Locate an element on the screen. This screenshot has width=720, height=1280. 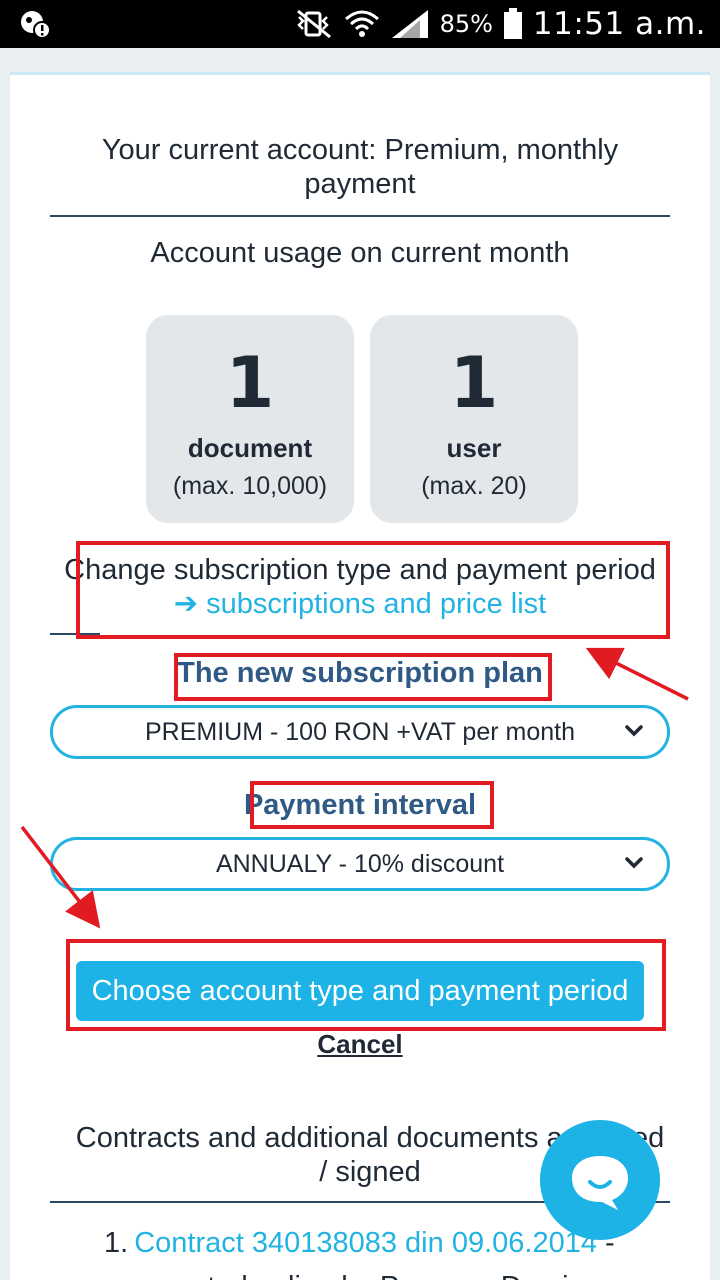
subscription-plan-value: PREMIUM - 100 RON +VAT per month is located at coordinates (360, 732).